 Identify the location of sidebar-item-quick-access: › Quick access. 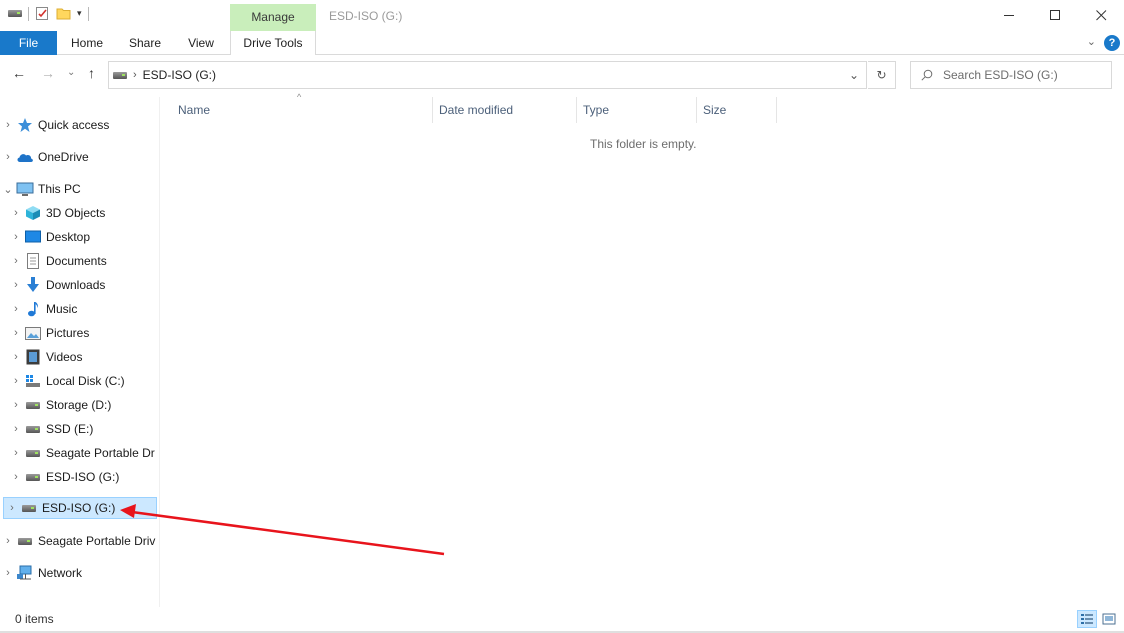
(79, 125).